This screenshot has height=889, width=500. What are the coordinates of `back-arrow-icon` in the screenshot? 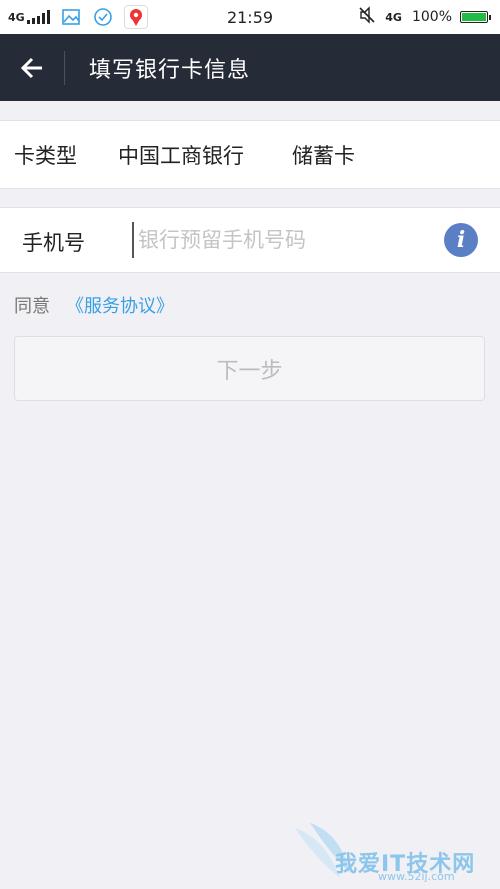 It's located at (31, 67).